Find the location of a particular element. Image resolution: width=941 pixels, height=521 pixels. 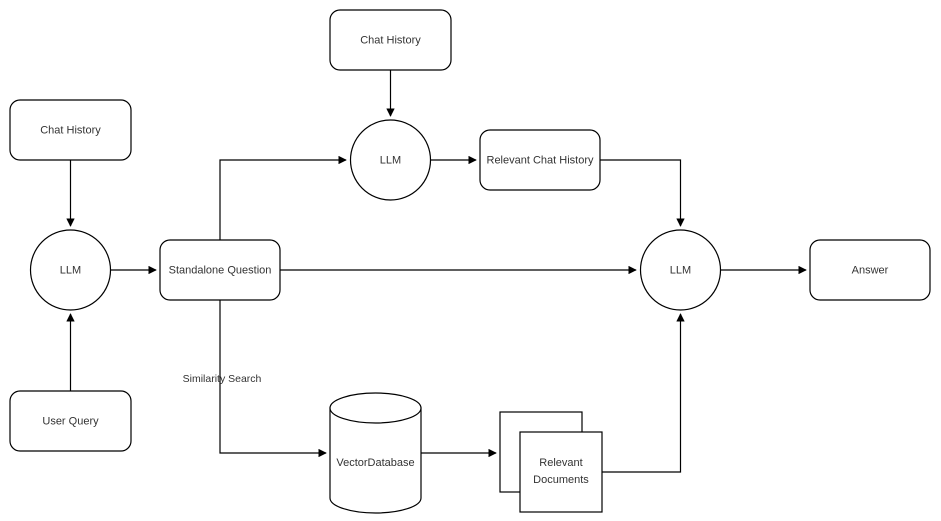

standalone-question-label: Standalone Question is located at coordinates (220, 270).